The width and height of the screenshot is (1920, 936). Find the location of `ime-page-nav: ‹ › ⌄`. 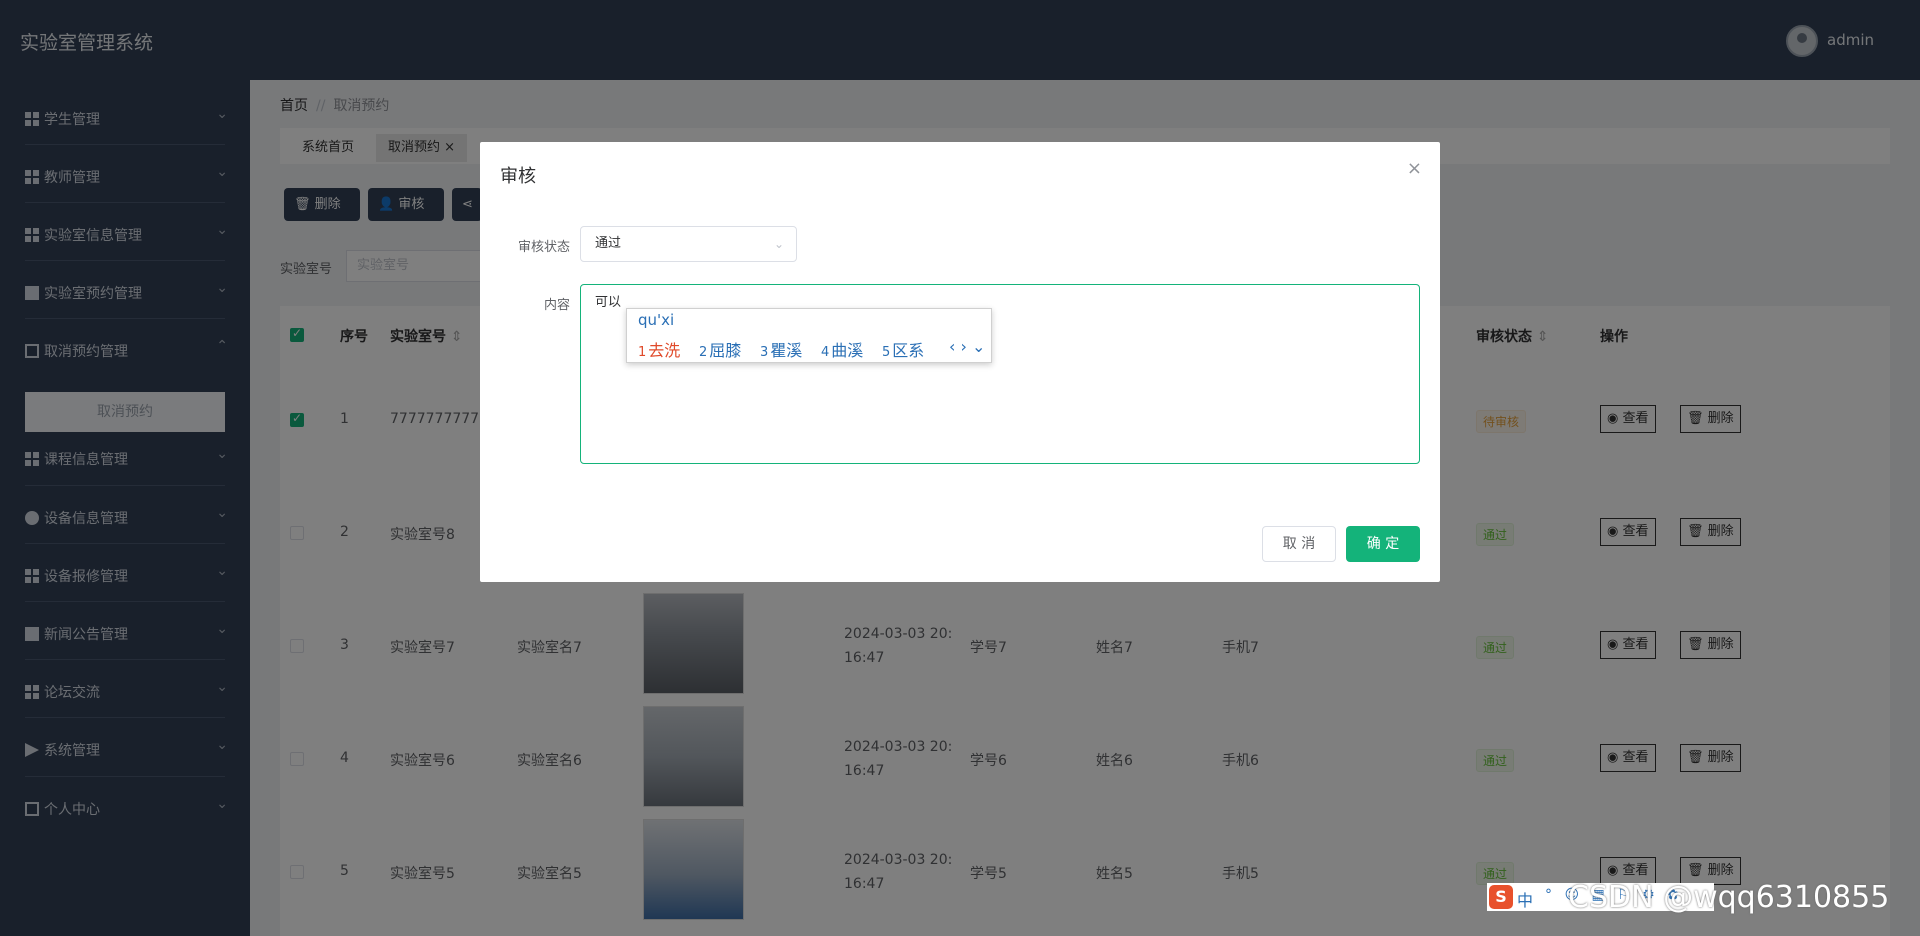

ime-page-nav: ‹ › ⌄ is located at coordinates (967, 346).